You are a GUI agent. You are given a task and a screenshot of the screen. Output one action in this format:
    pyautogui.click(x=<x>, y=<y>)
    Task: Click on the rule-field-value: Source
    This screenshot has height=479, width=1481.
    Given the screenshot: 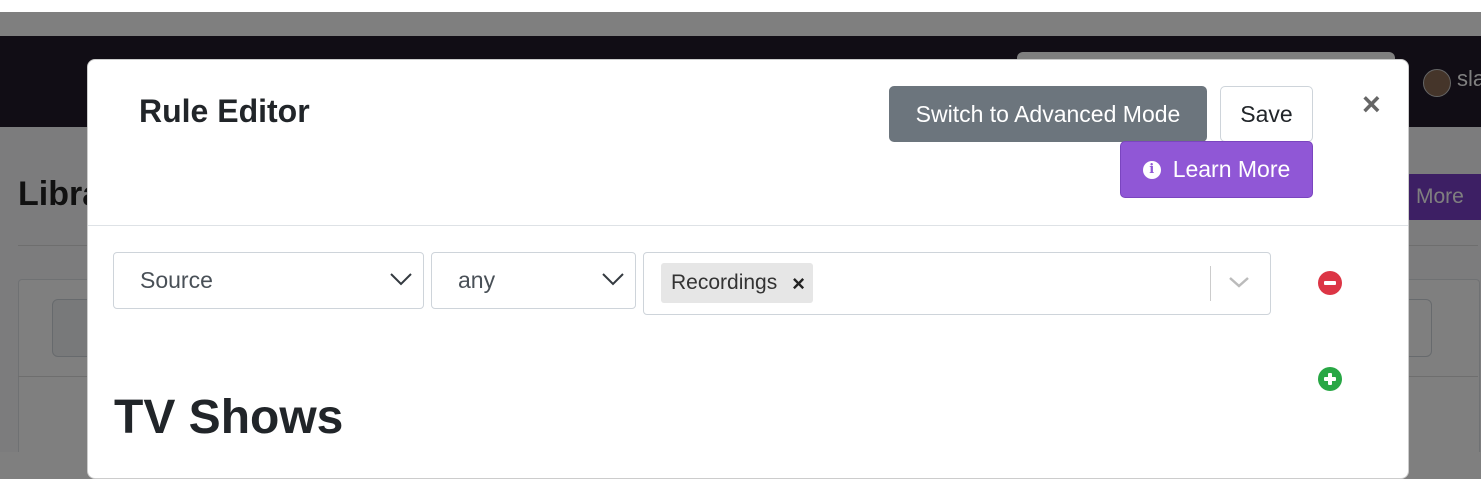 What is the action you would take?
    pyautogui.click(x=176, y=280)
    